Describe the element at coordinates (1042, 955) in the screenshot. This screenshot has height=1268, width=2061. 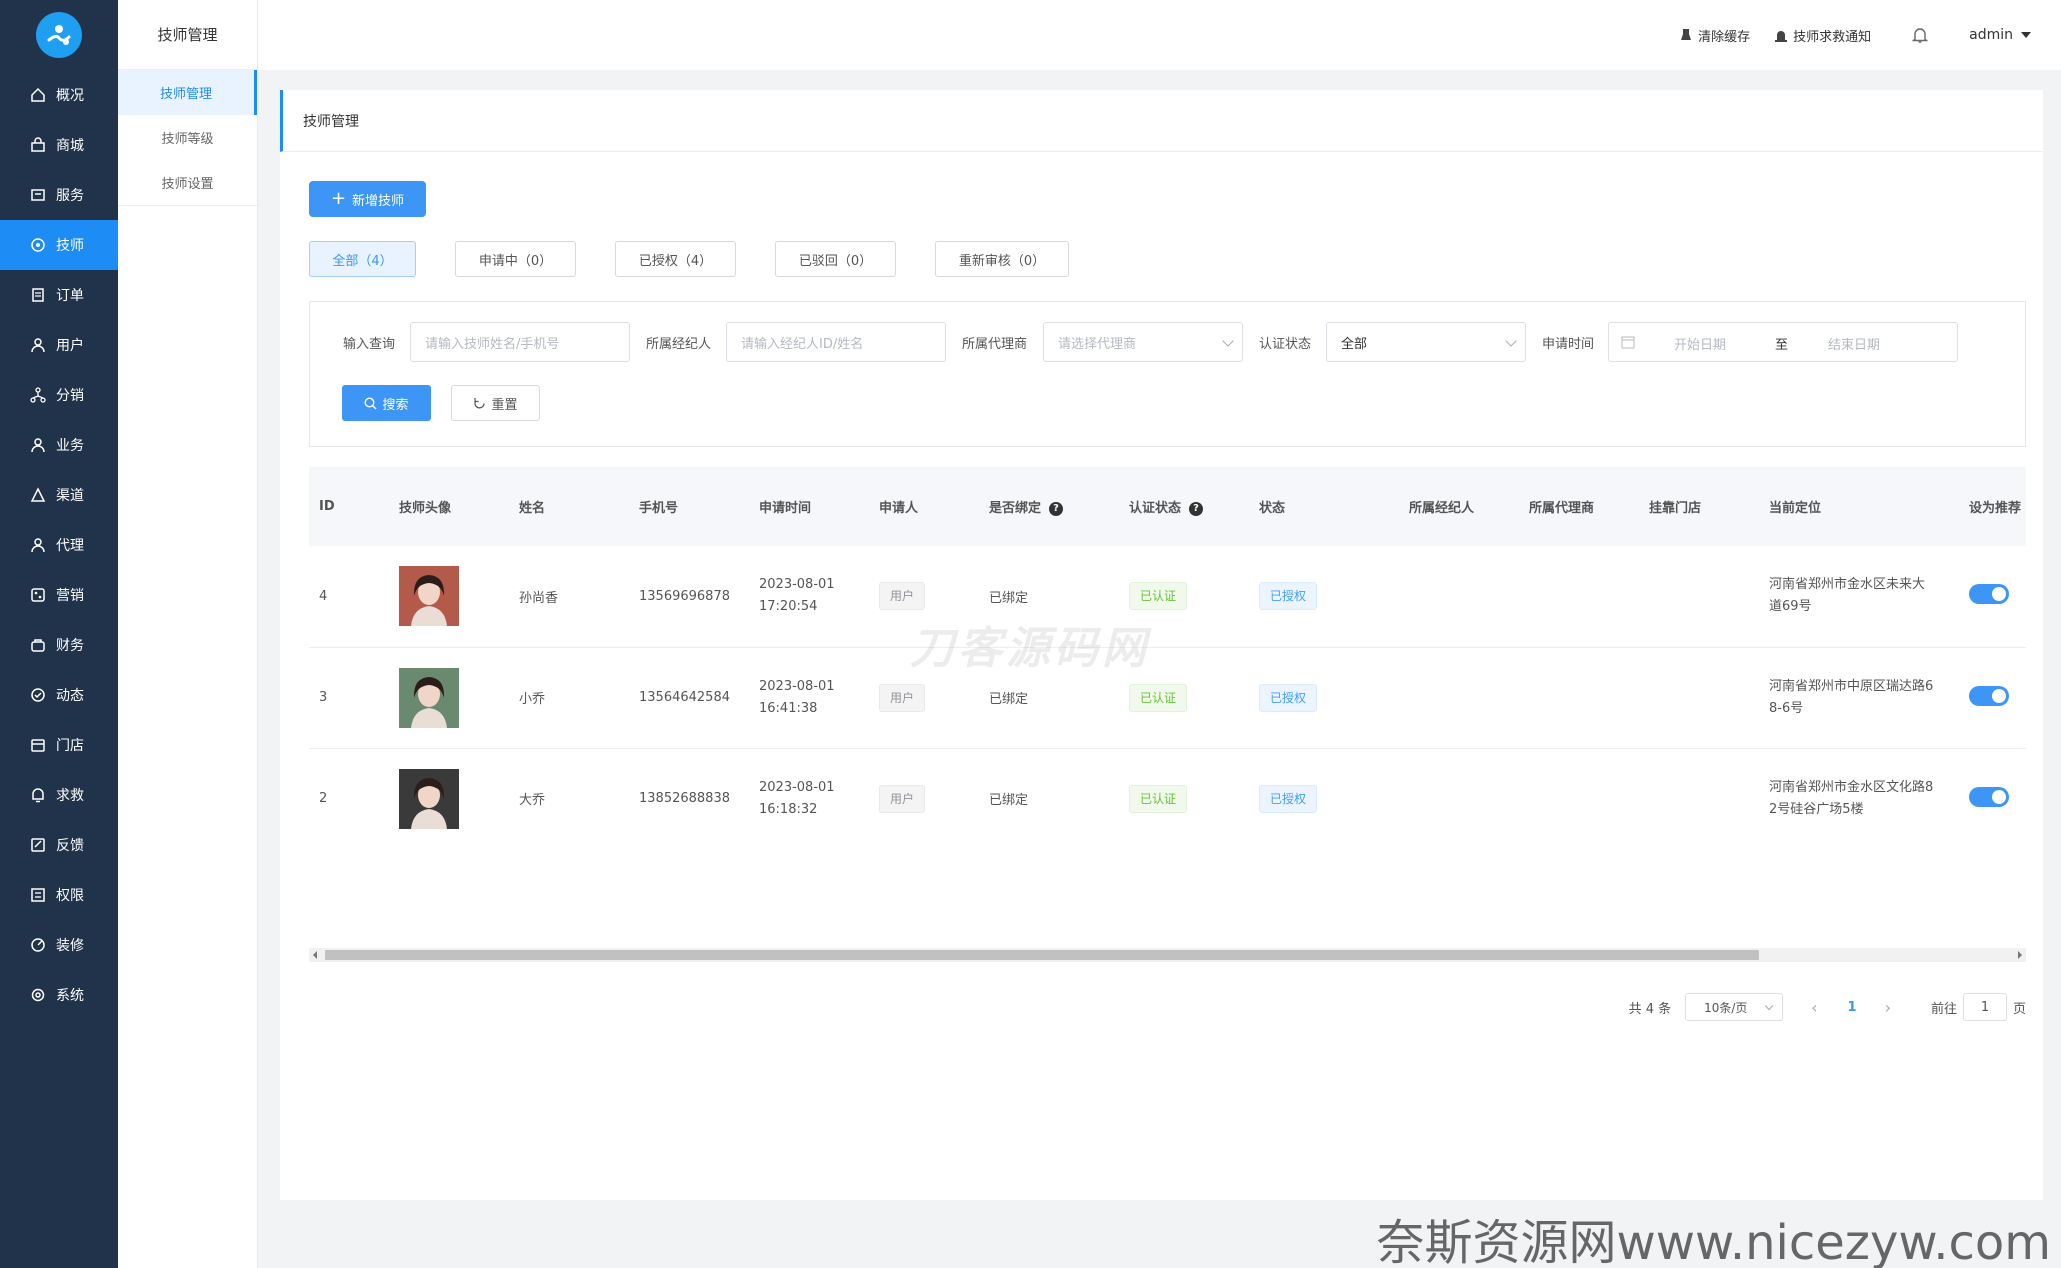
I see `scrollbar-thumb` at that location.